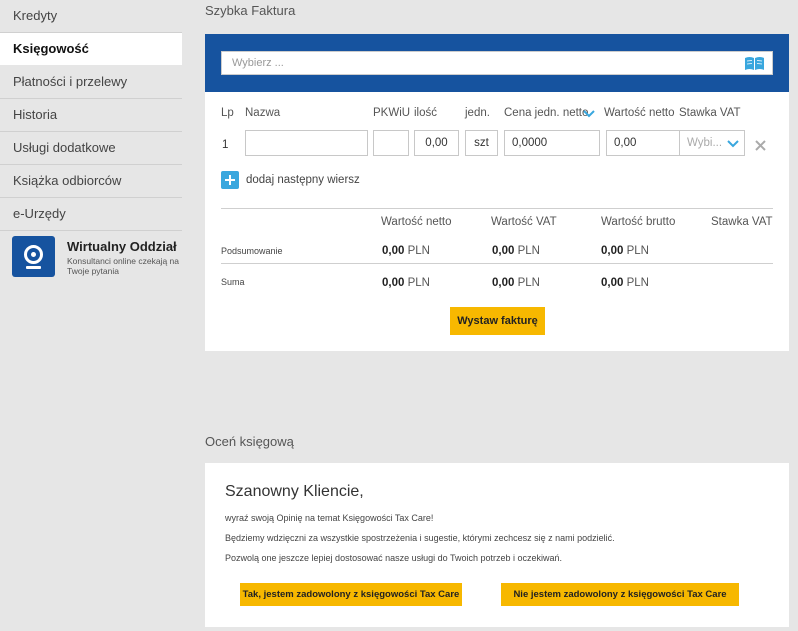  I want to click on col-unit-price: Cena jedn. netto, so click(546, 113).